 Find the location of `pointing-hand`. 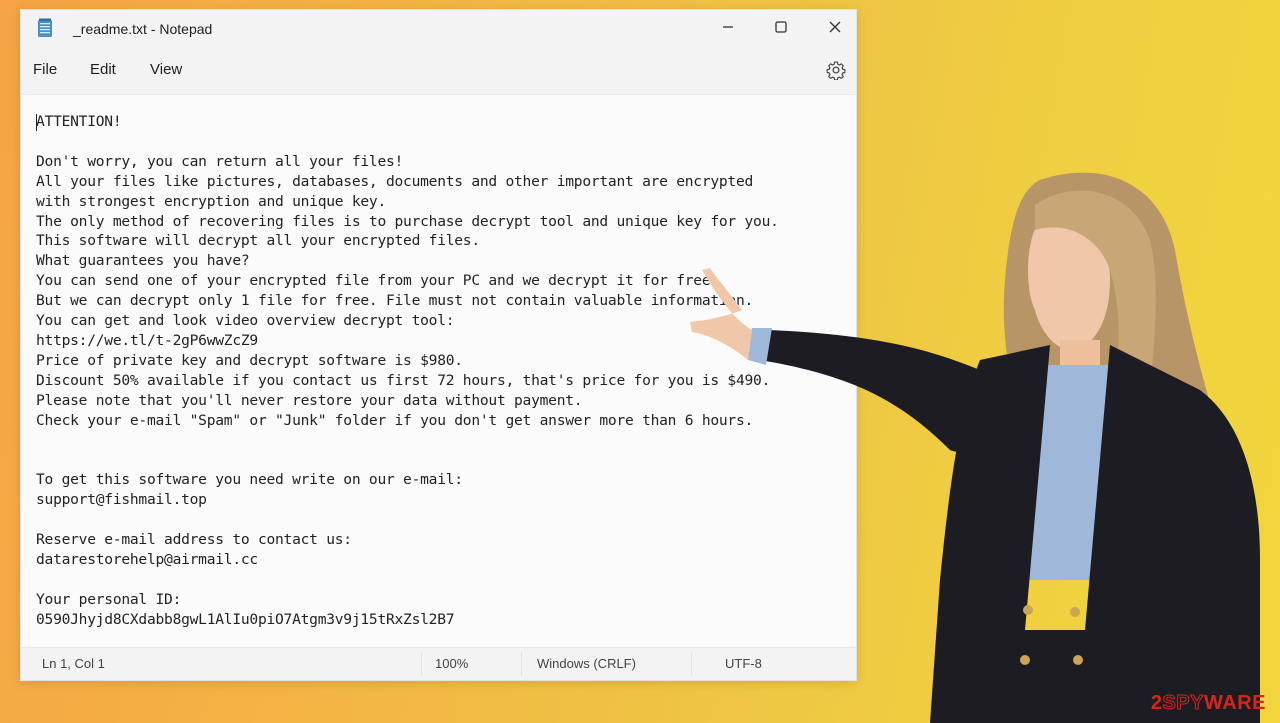

pointing-hand is located at coordinates (721, 314).